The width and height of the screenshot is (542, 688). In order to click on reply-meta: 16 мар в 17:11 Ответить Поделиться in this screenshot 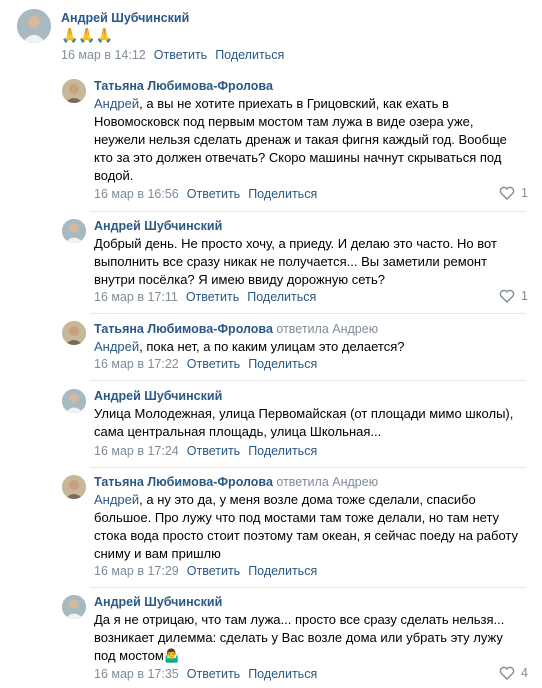, I will do `click(205, 297)`.